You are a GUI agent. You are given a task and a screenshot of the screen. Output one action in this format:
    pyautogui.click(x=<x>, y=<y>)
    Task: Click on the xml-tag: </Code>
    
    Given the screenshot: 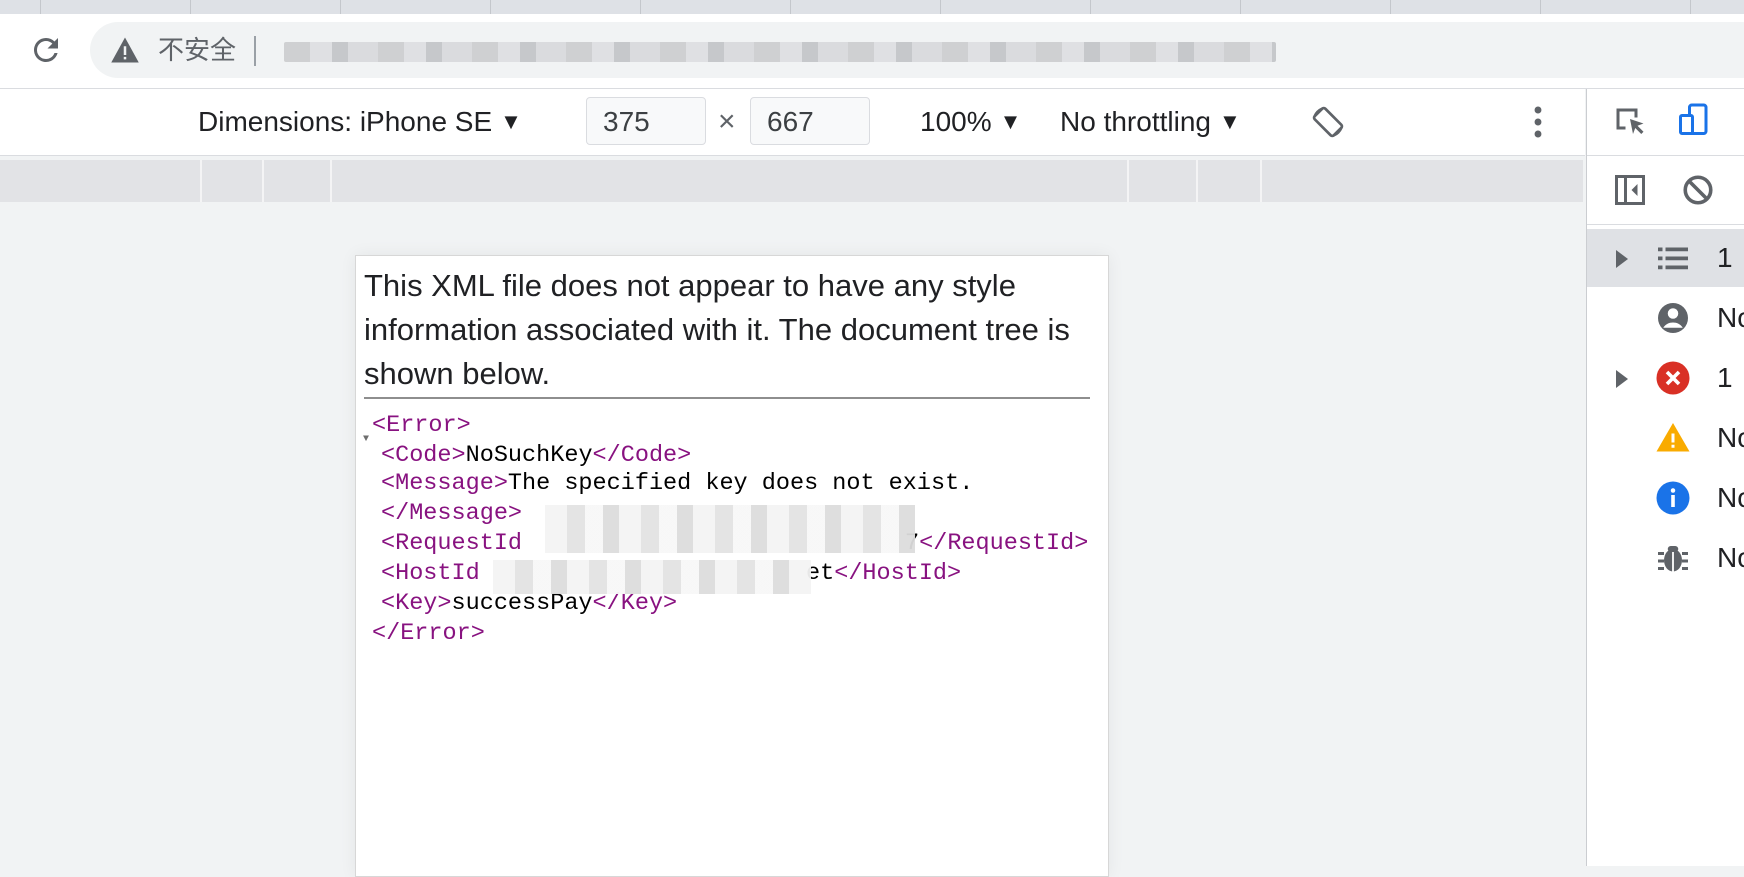 What is the action you would take?
    pyautogui.click(x=642, y=455)
    